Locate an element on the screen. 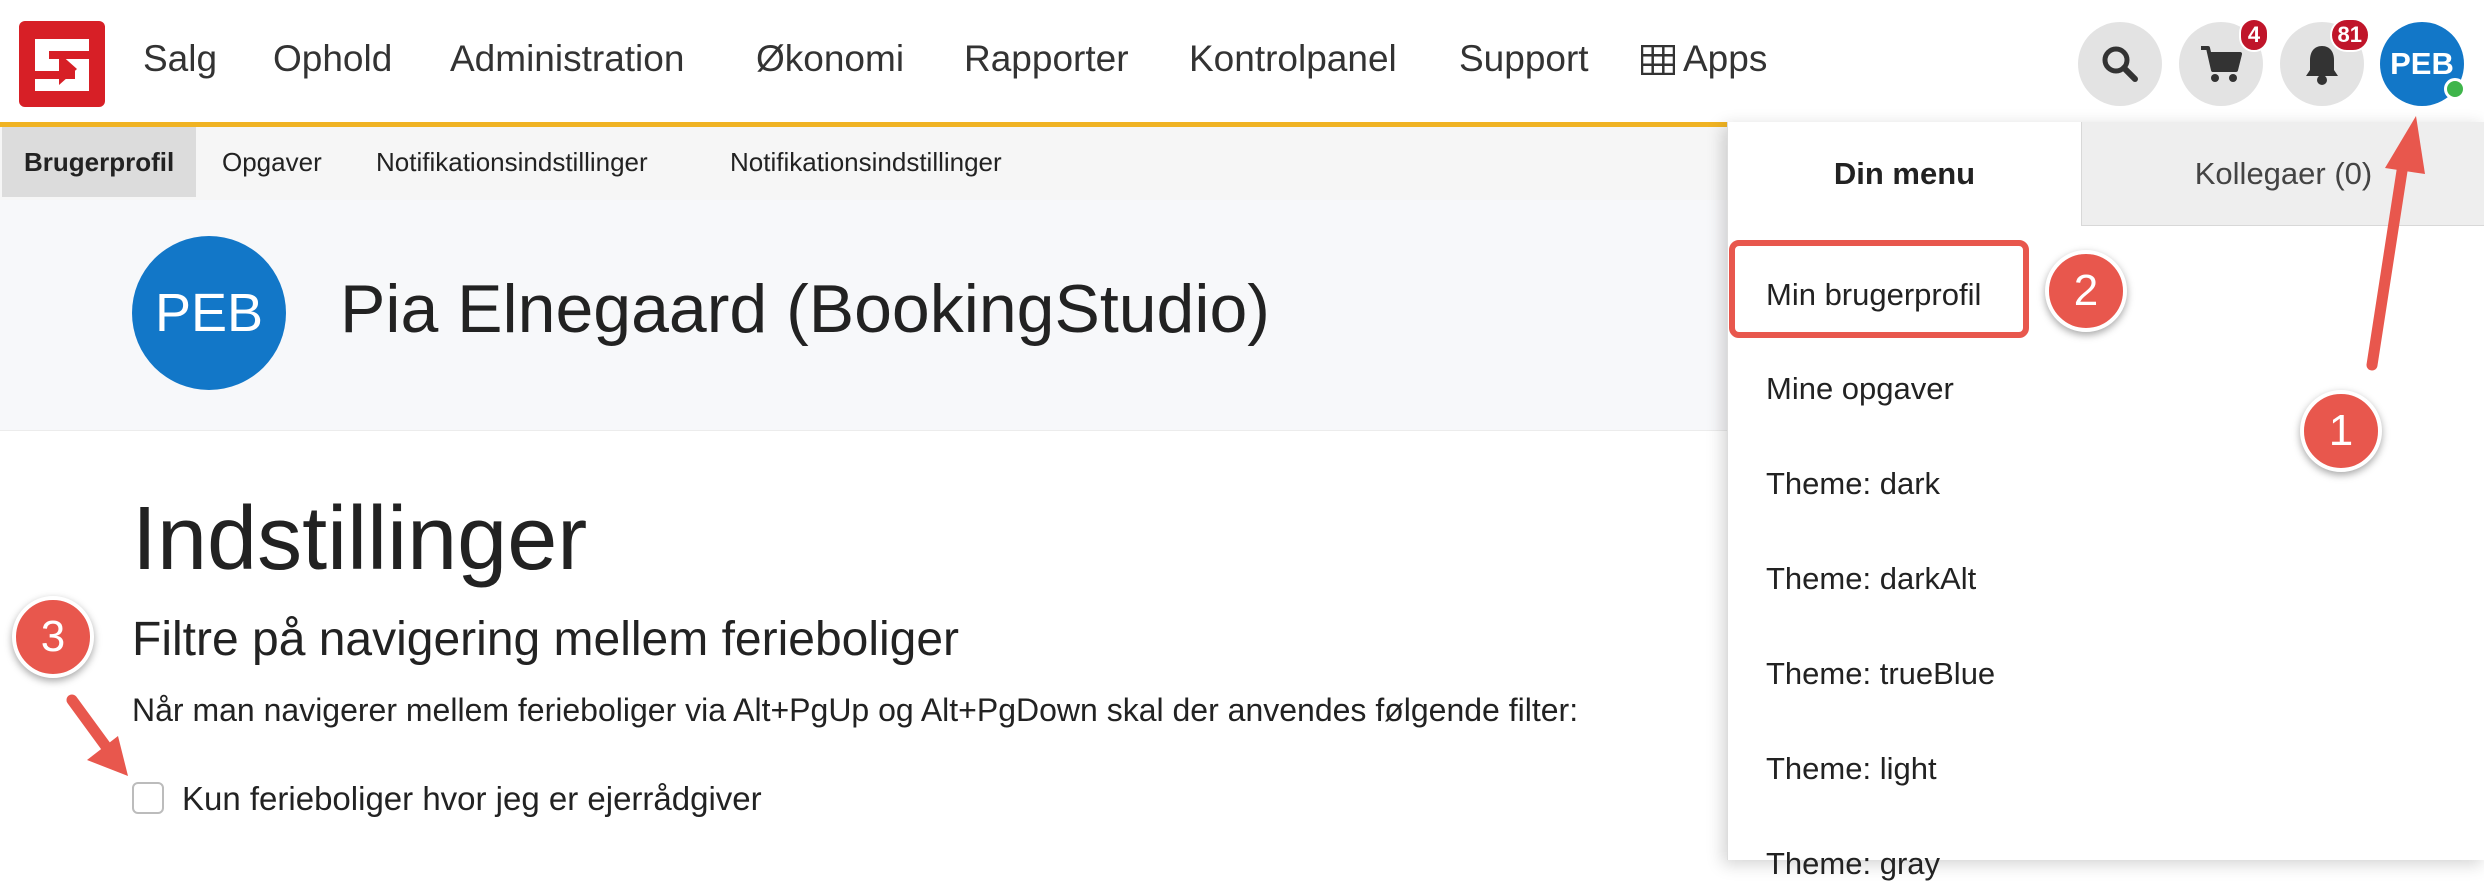 This screenshot has width=2484, height=882. annotation-marker-3: 3 is located at coordinates (53, 637).